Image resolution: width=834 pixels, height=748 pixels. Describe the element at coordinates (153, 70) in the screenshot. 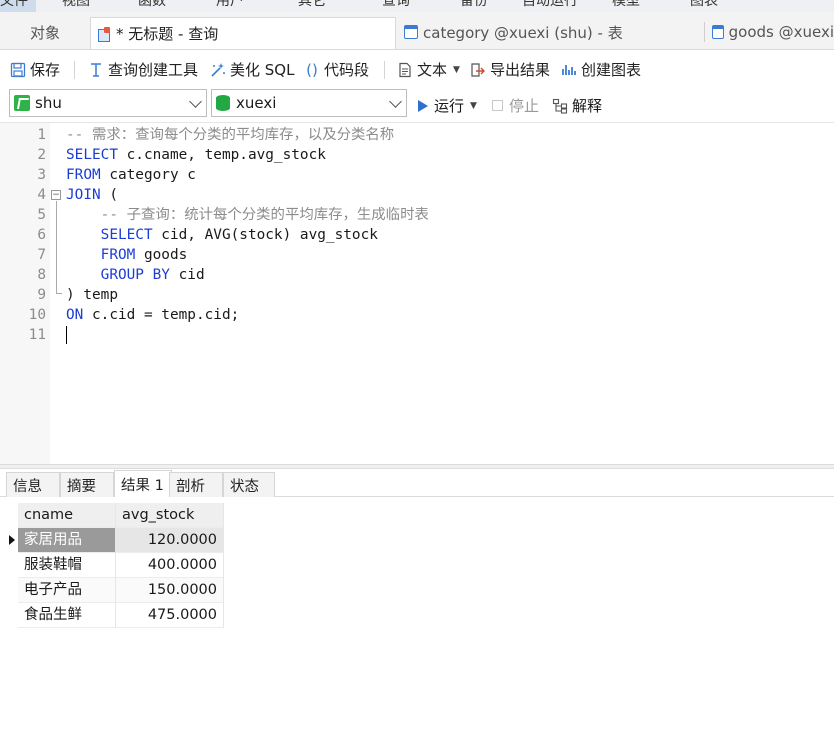

I see `query-builder-label: 查询创建工具` at that location.